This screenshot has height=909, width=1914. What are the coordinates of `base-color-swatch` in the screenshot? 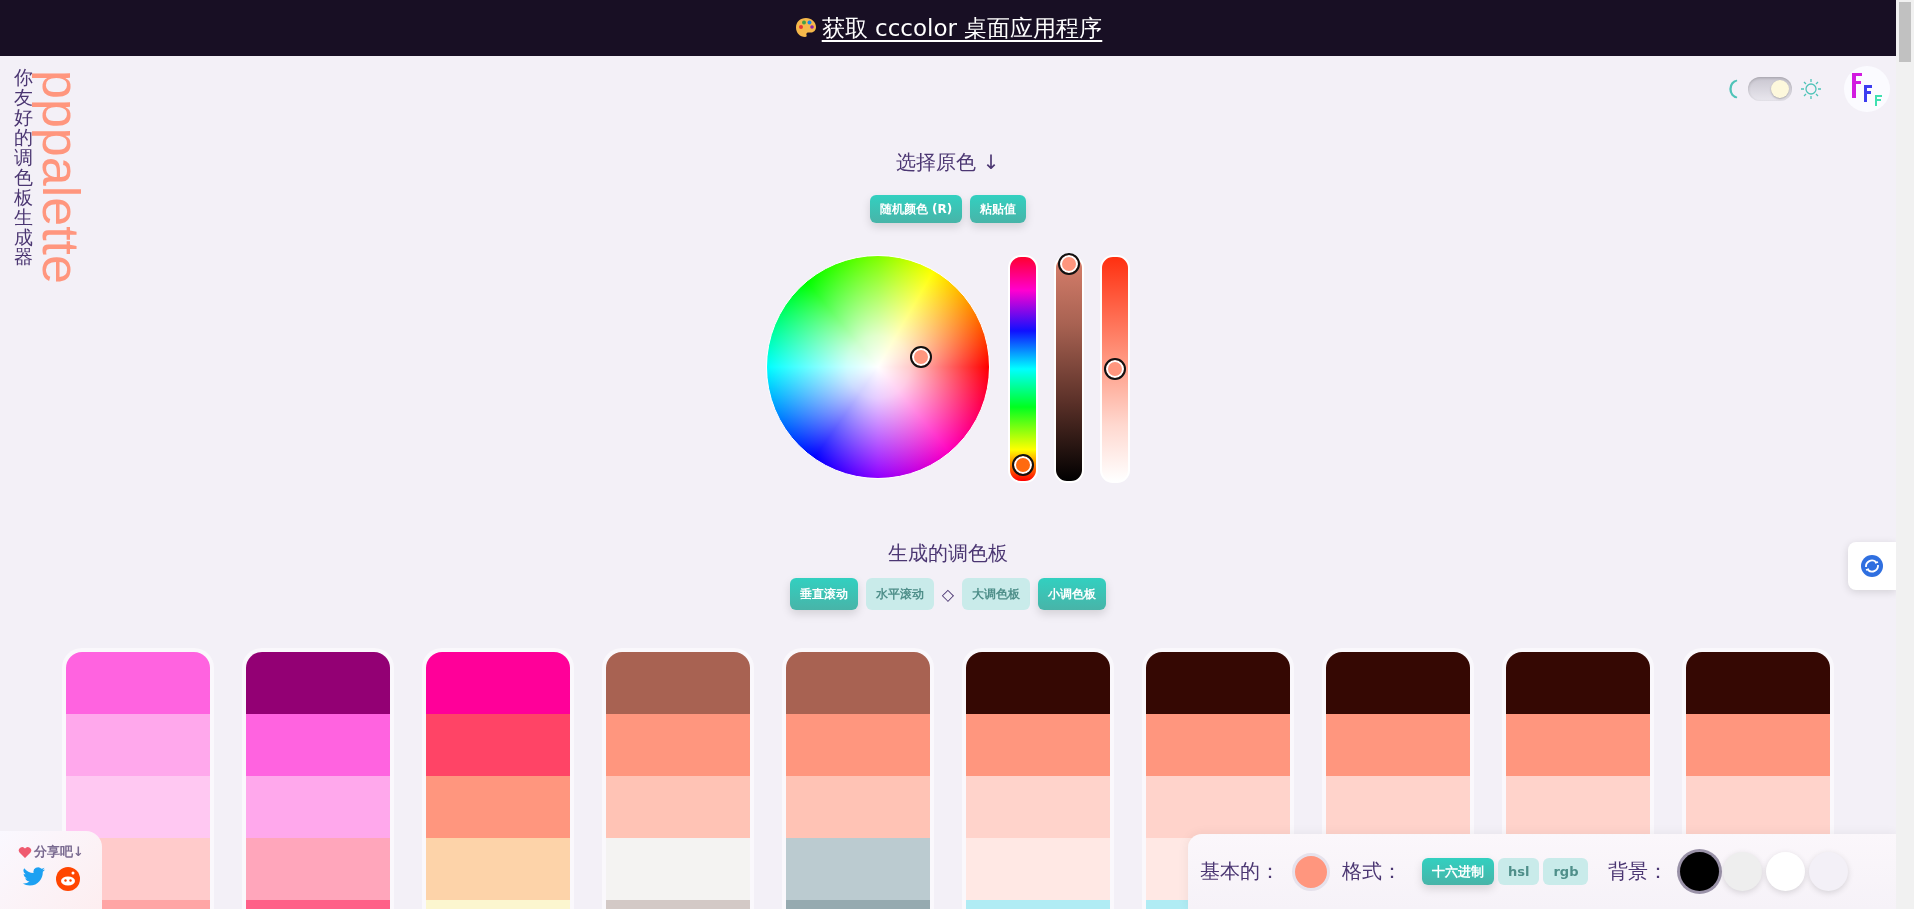 It's located at (1311, 871).